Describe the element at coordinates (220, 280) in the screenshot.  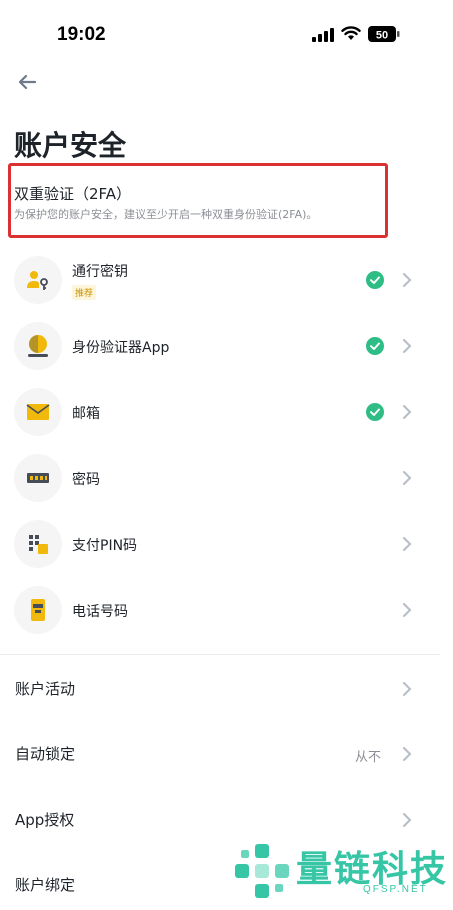
I see `method-row-passkey: 通行密钥 推荐` at that location.